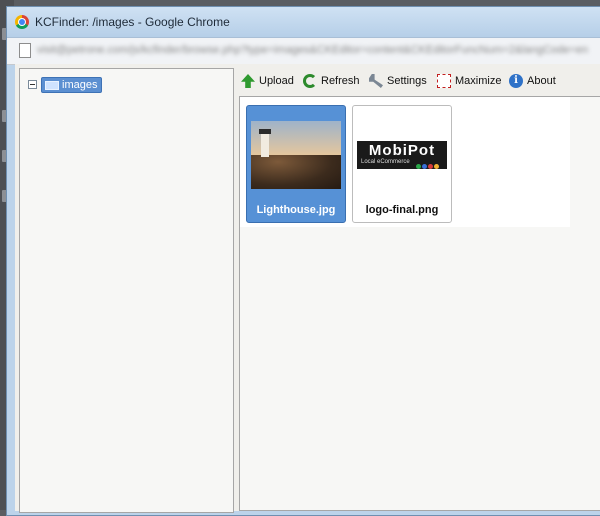 This screenshot has height=516, width=600. Describe the element at coordinates (427, 166) in the screenshot. I see `logo-dots` at that location.